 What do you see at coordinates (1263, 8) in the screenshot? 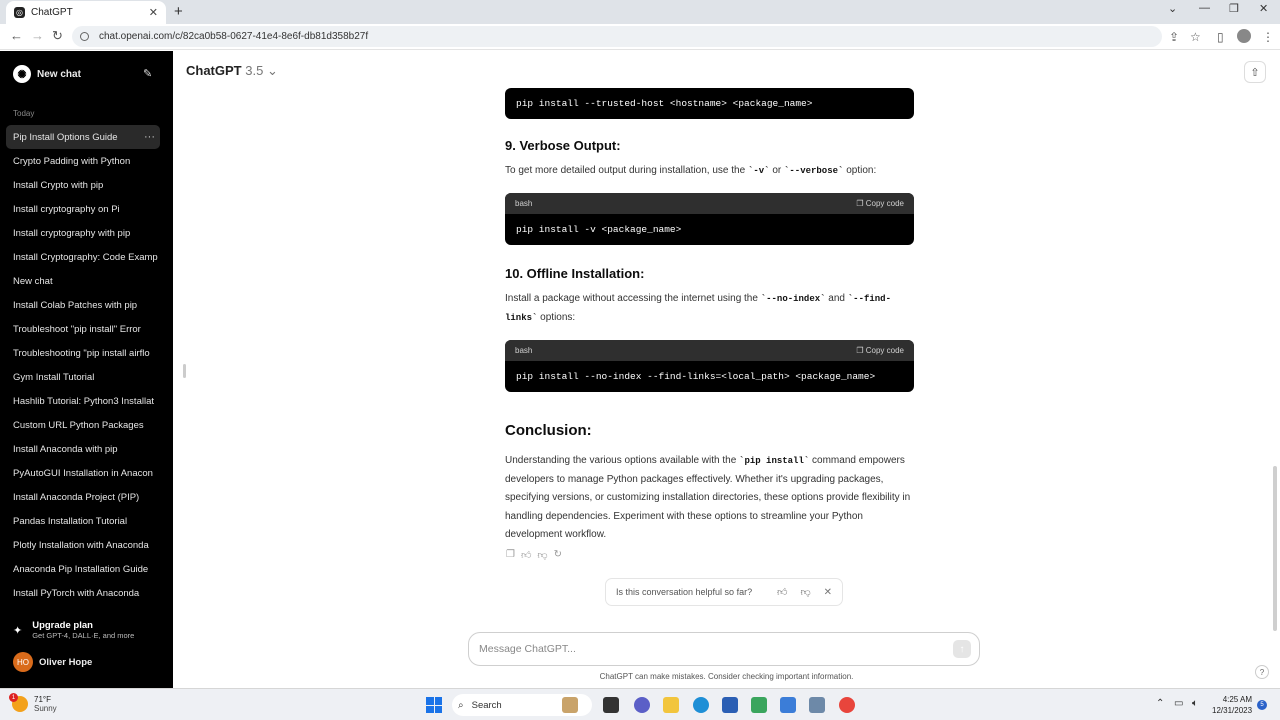
I see `close-window-icon: ✕` at bounding box center [1263, 8].